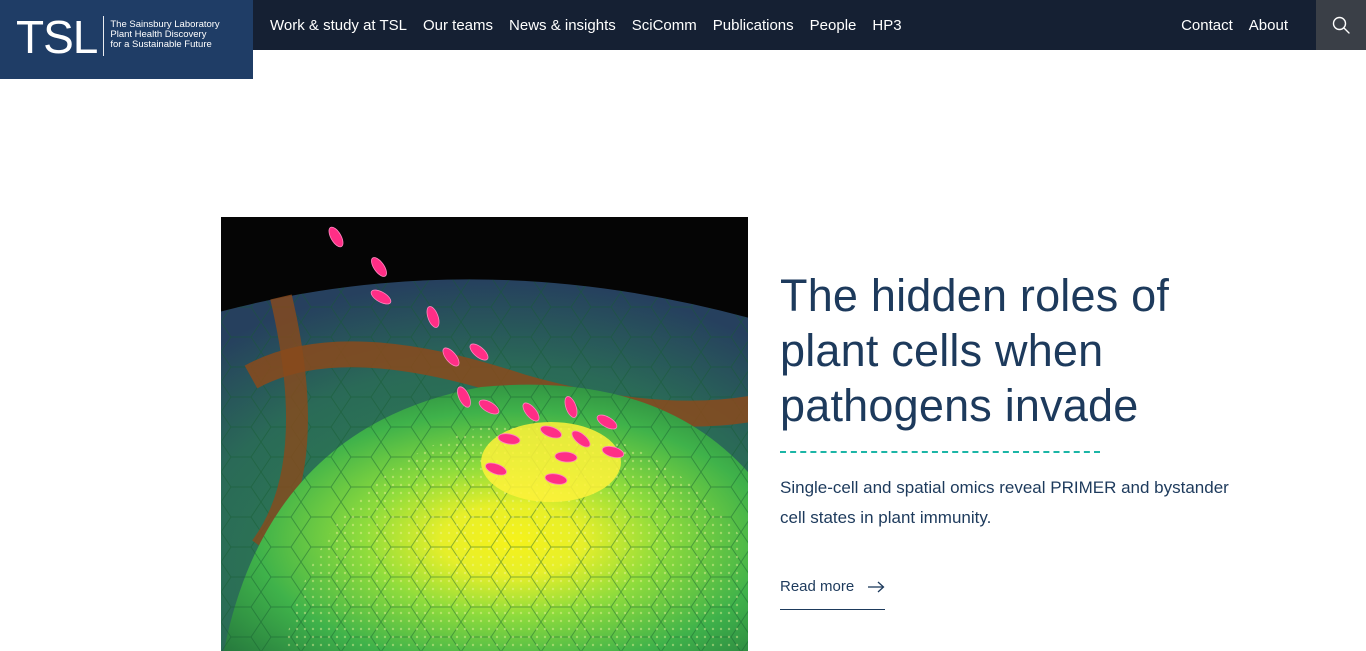 The image size is (1366, 651). What do you see at coordinates (562, 25) in the screenshot?
I see `nav-item-news-insights: News & insights` at bounding box center [562, 25].